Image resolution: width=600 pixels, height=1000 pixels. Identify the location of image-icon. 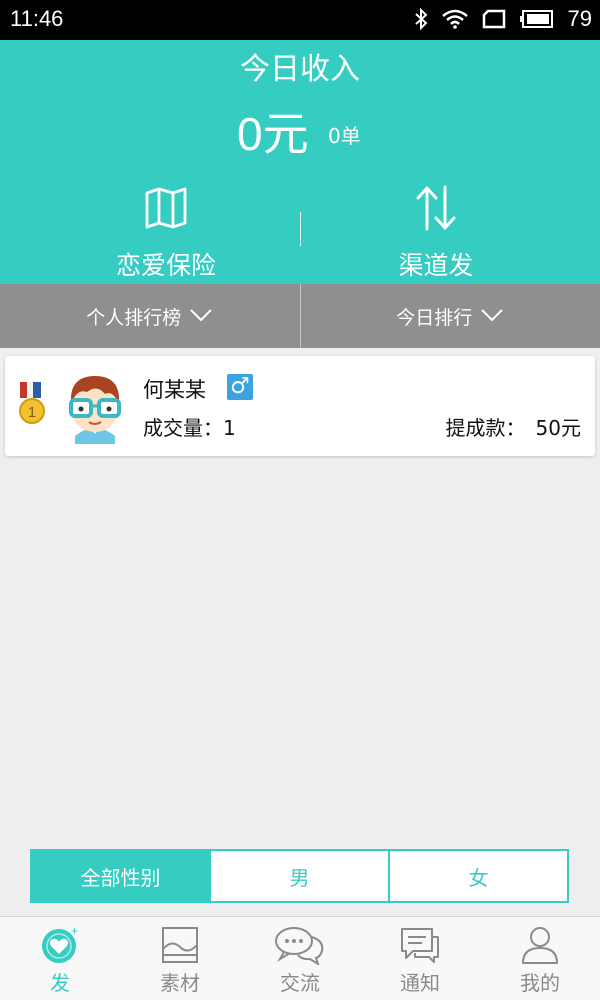
(180, 945).